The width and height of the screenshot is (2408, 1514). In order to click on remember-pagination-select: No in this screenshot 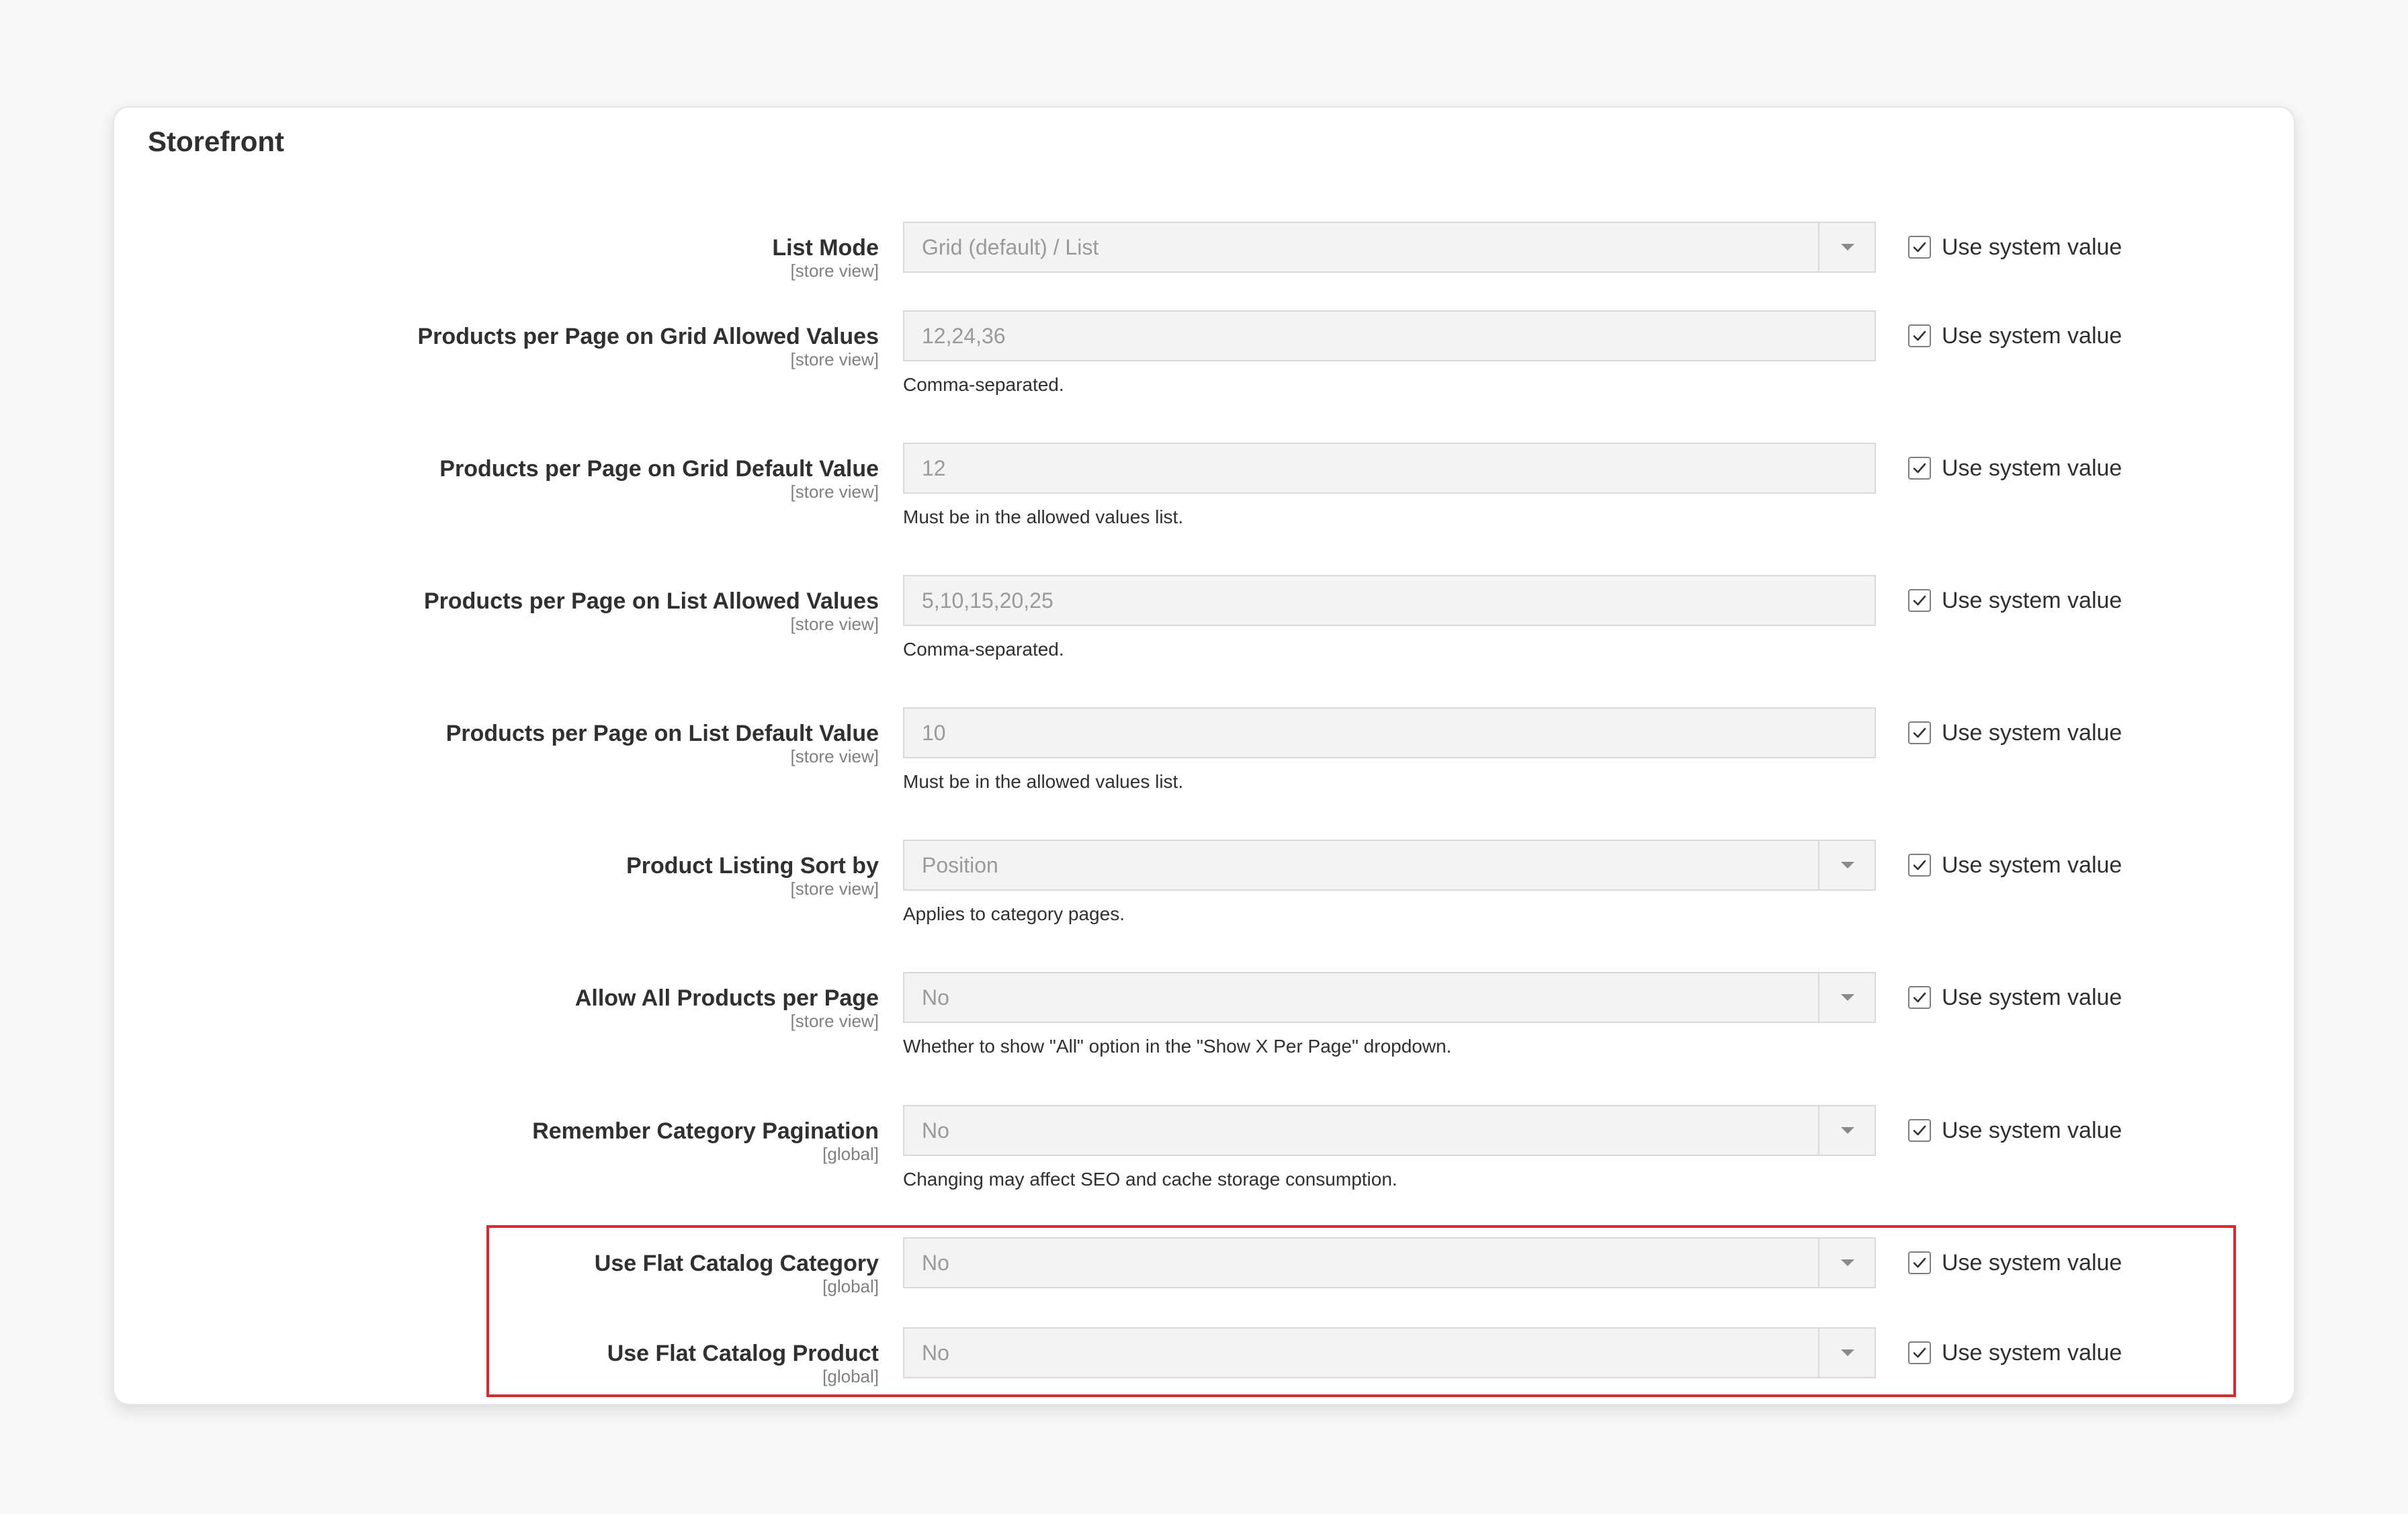, I will do `click(1389, 1130)`.